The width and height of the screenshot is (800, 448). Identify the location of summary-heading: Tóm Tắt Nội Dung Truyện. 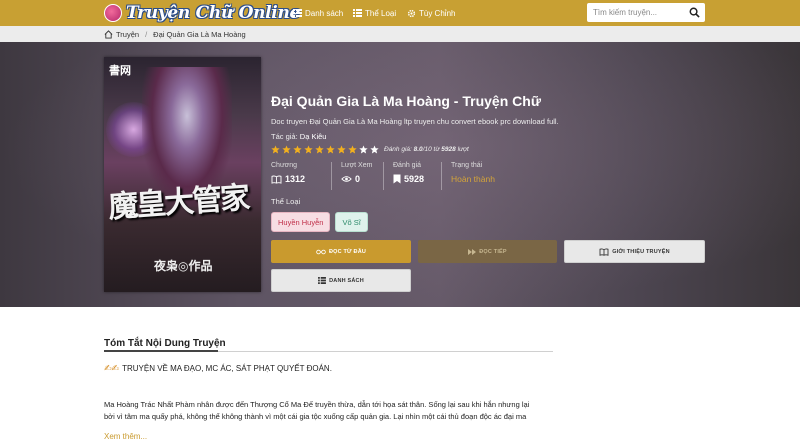
(165, 343).